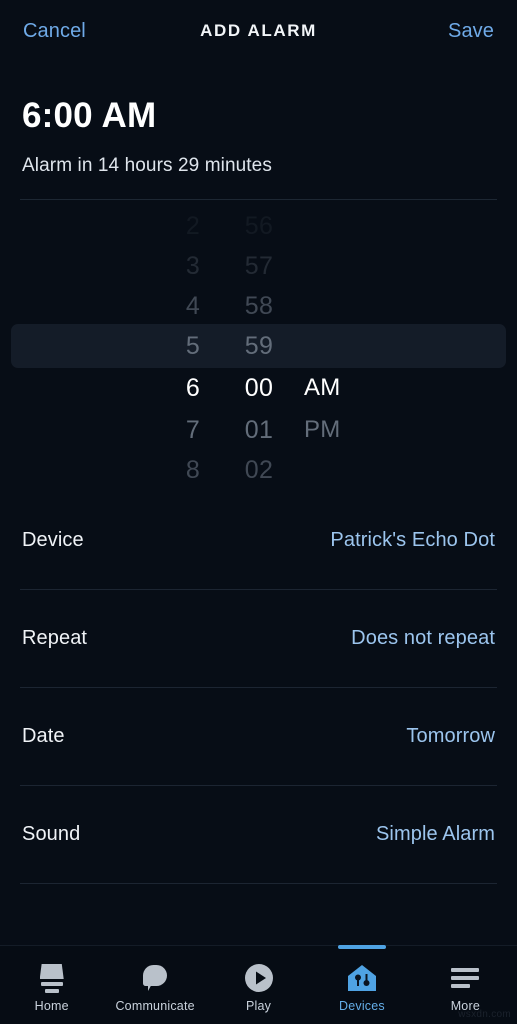 This screenshot has height=1024, width=517. I want to click on option-value: Patrick's Echo Dot, so click(412, 540).